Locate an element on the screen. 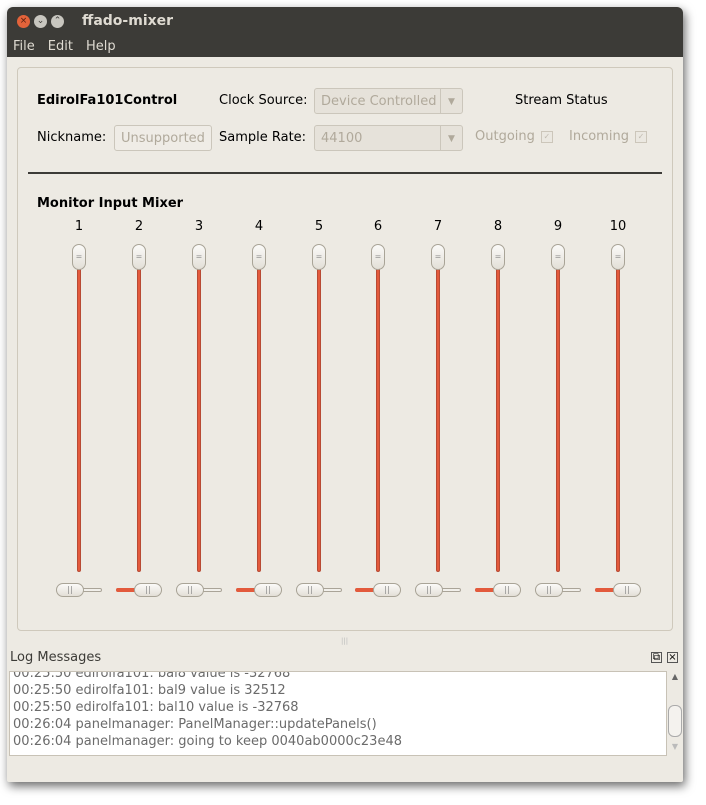 The width and height of the screenshot is (706, 805). splitter-handle: ||| is located at coordinates (344, 641).